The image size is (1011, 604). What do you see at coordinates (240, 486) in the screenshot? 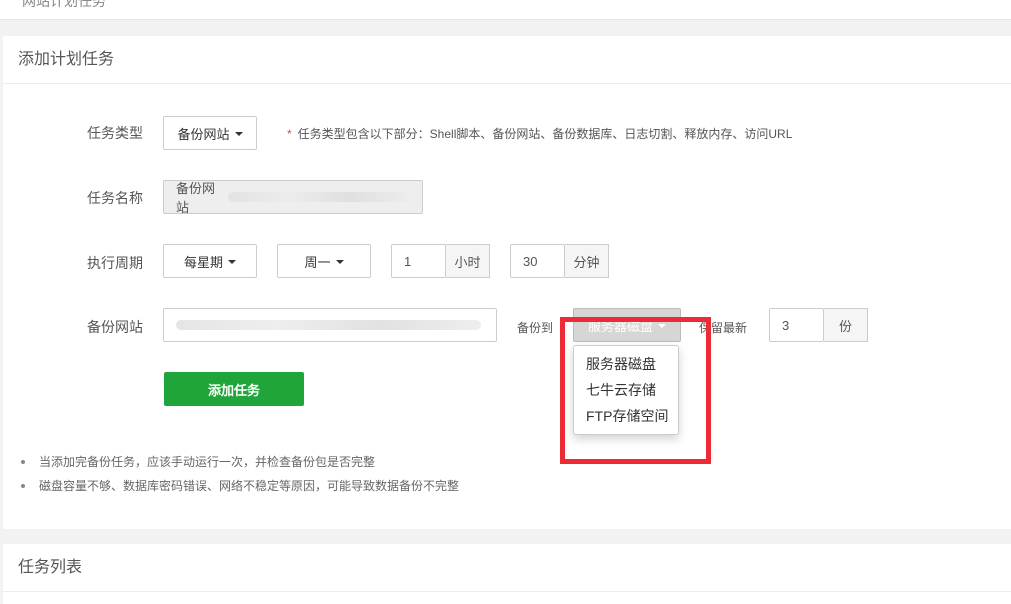
I see `note-item: 磁盘容量不够、数据库密码错误、网络不稳定等原因，可能导致数据备份不完整` at bounding box center [240, 486].